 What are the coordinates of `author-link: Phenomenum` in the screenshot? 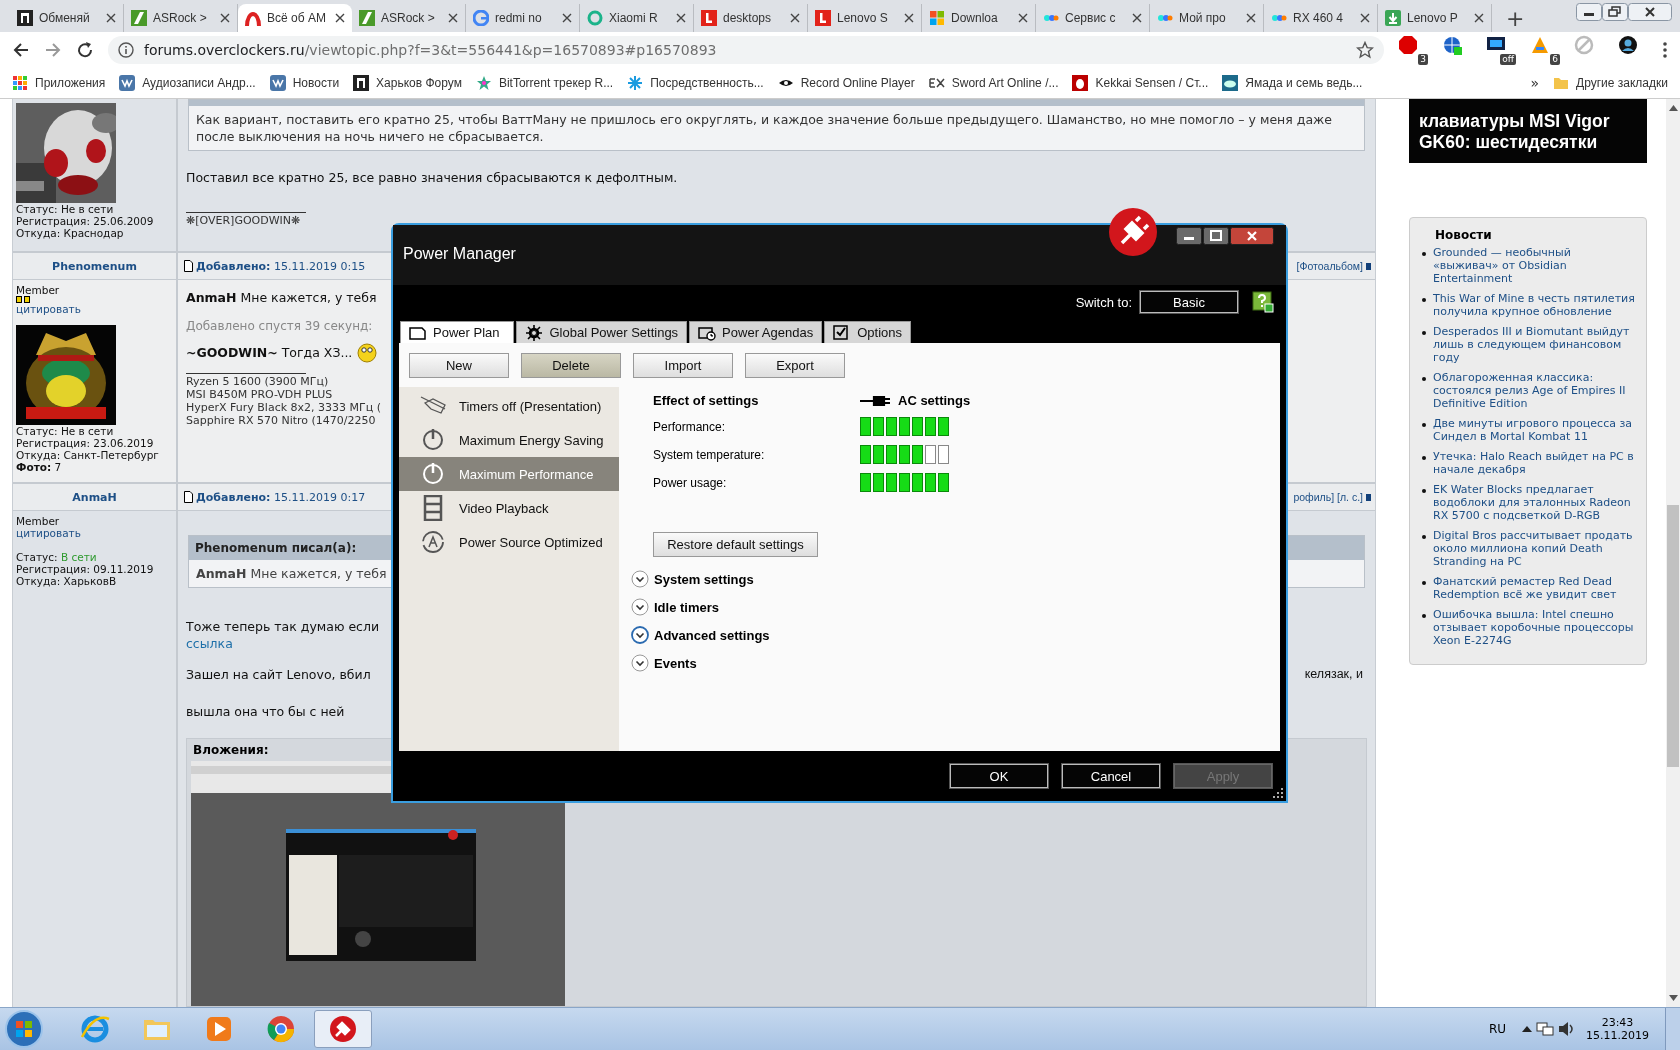 It's located at (94, 266).